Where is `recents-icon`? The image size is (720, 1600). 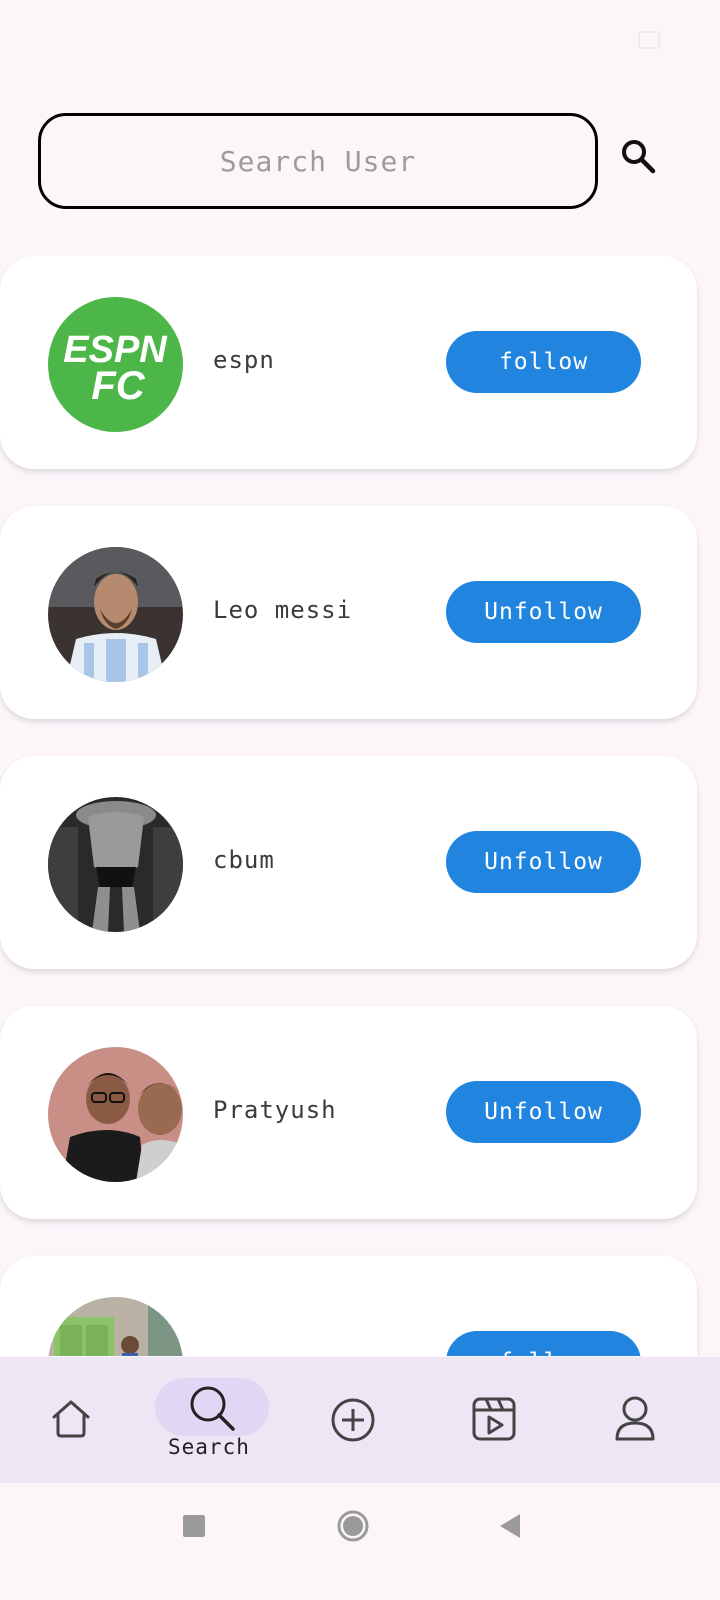 recents-icon is located at coordinates (194, 1526).